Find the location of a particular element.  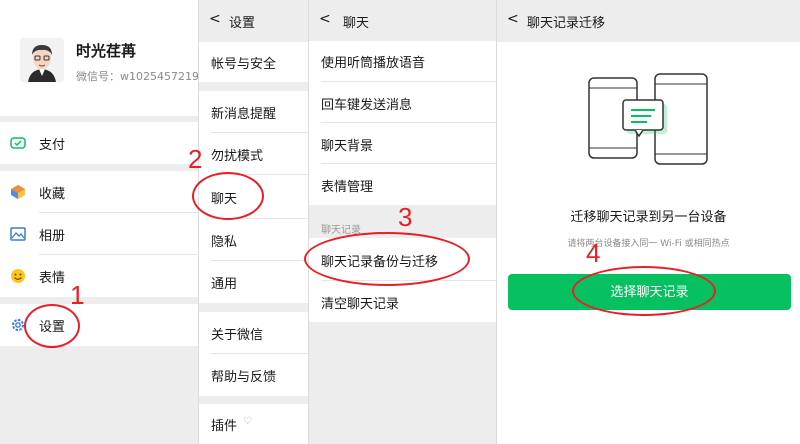

settings-header: < 设置 is located at coordinates (253, 21).